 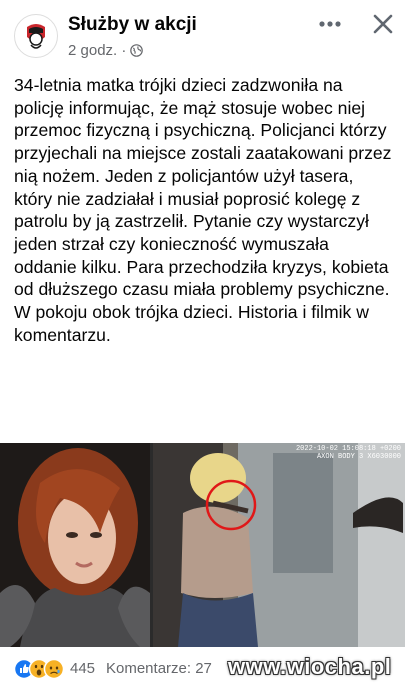 I want to click on post-header: Służby w akcji 2 godz. ·, so click(x=202, y=36).